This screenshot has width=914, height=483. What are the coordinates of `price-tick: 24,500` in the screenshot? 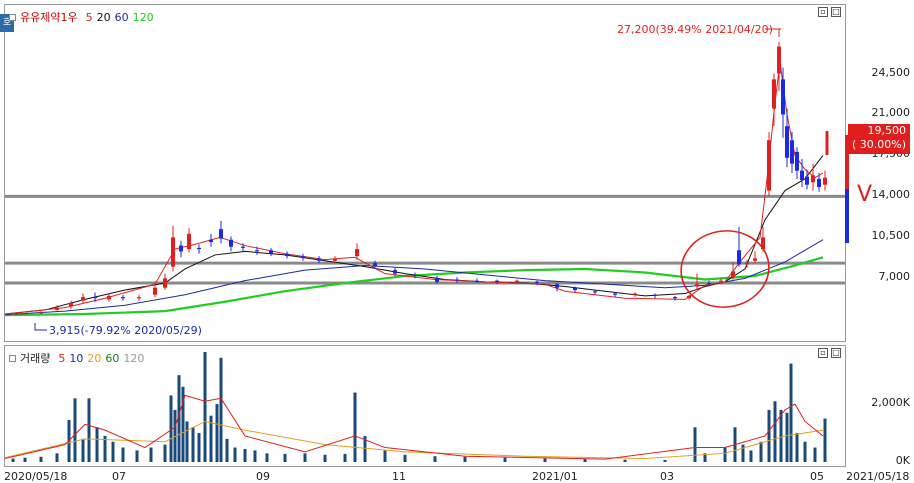 It's located at (891, 72).